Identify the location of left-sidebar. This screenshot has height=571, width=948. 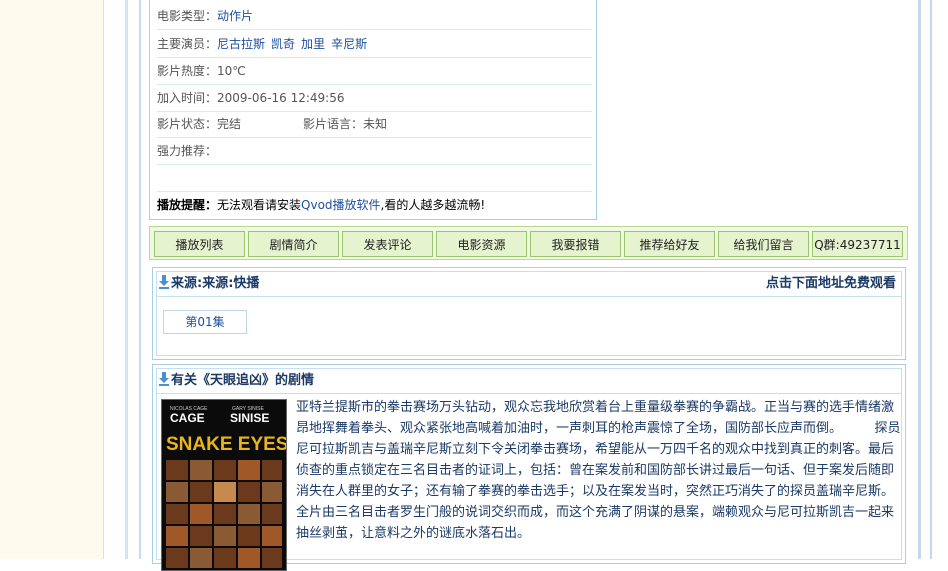
(52, 279).